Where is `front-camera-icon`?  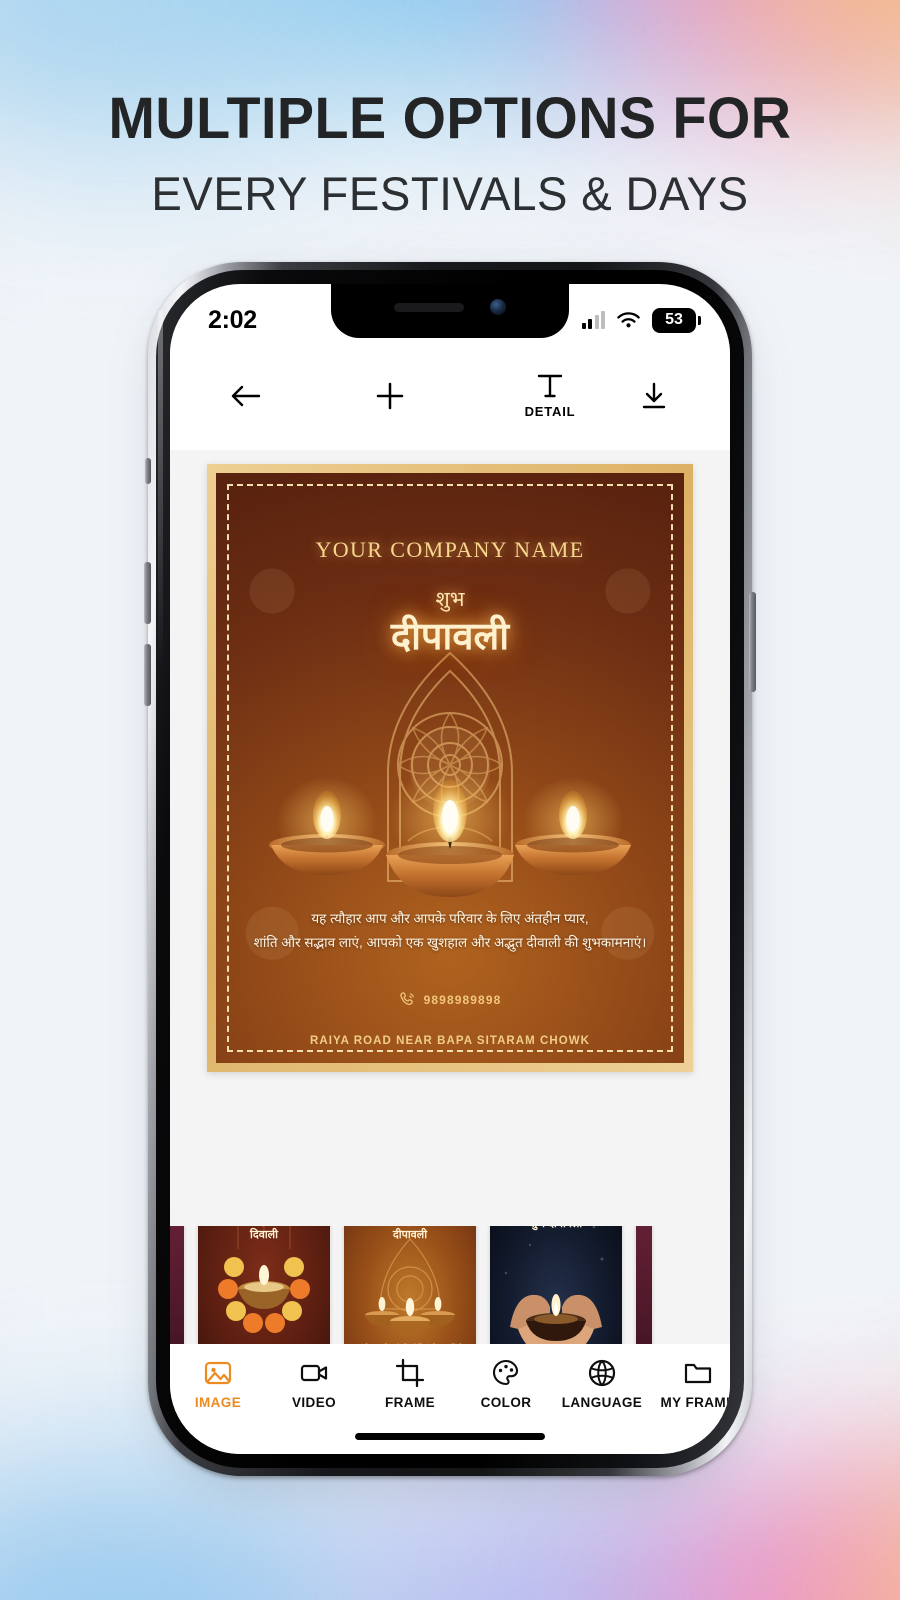
front-camera-icon is located at coordinates (498, 307).